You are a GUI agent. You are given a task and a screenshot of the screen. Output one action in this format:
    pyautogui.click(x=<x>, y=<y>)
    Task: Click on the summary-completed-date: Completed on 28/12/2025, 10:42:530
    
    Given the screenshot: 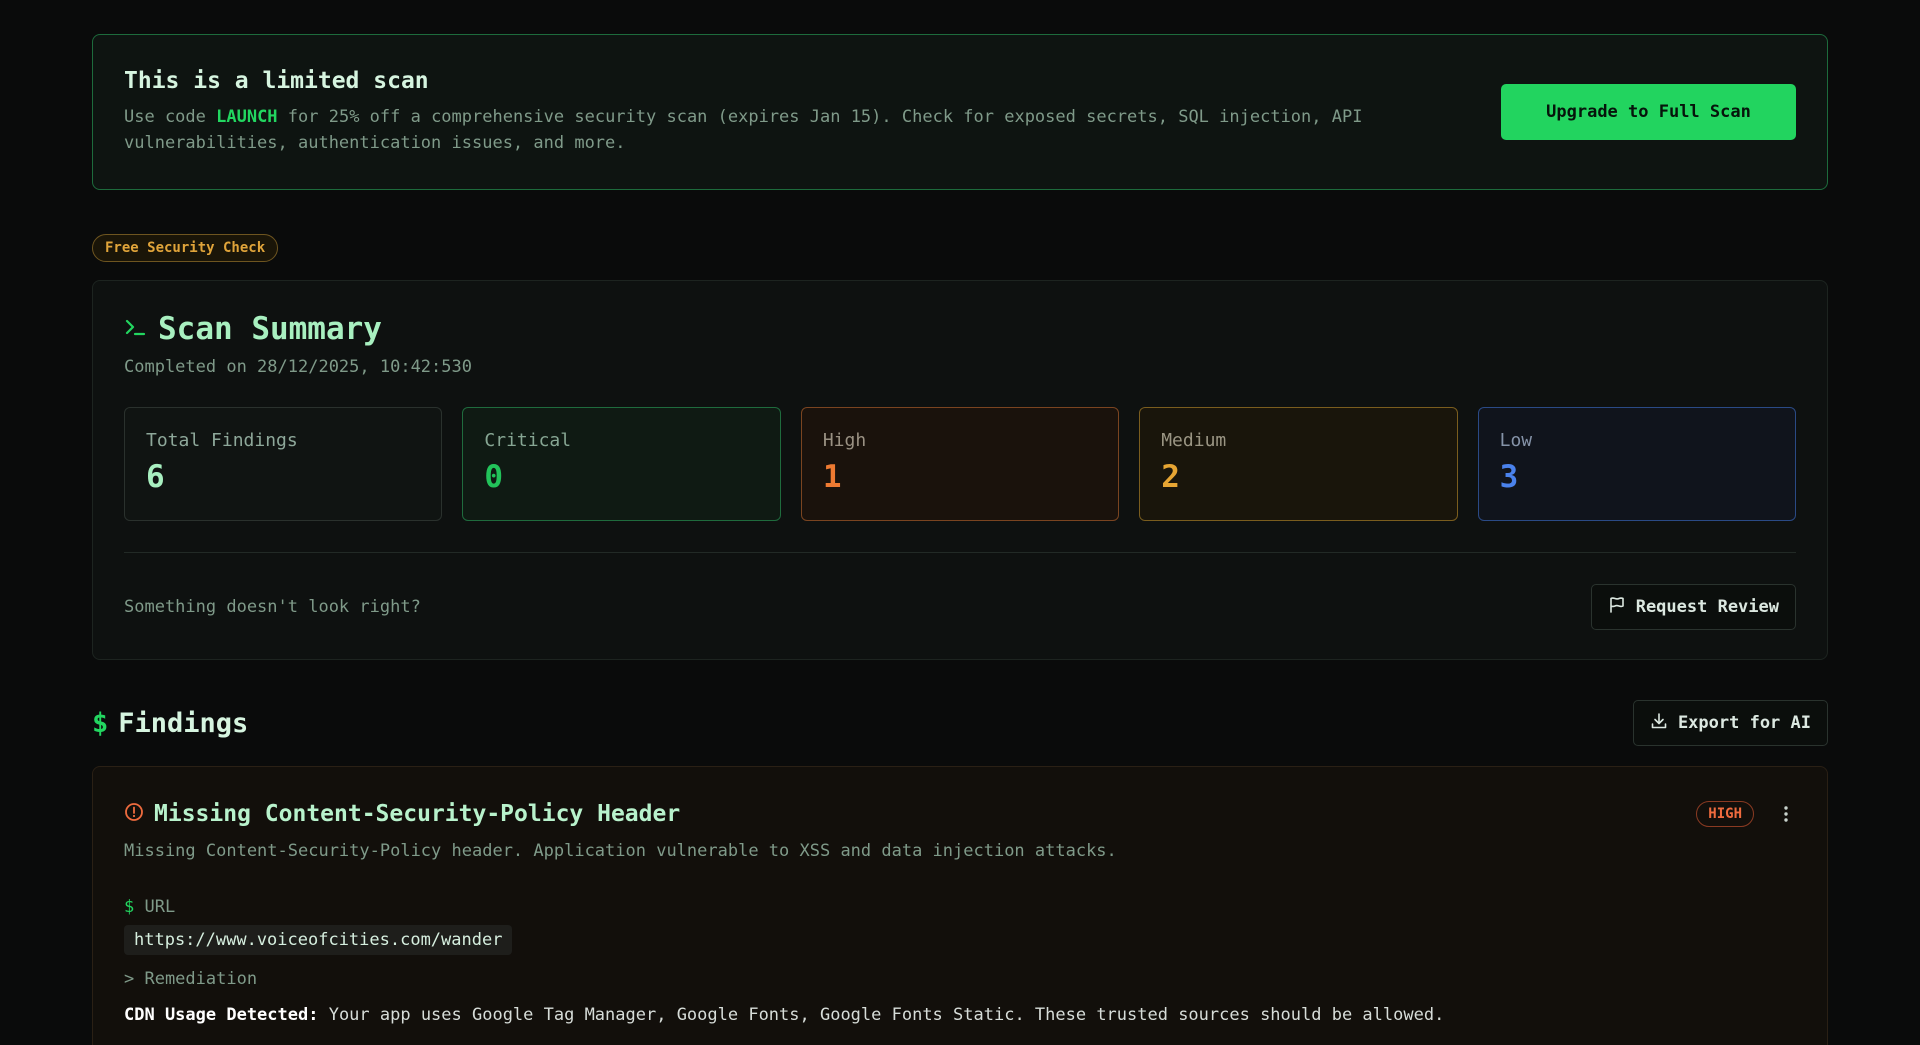 What is the action you would take?
    pyautogui.click(x=298, y=367)
    